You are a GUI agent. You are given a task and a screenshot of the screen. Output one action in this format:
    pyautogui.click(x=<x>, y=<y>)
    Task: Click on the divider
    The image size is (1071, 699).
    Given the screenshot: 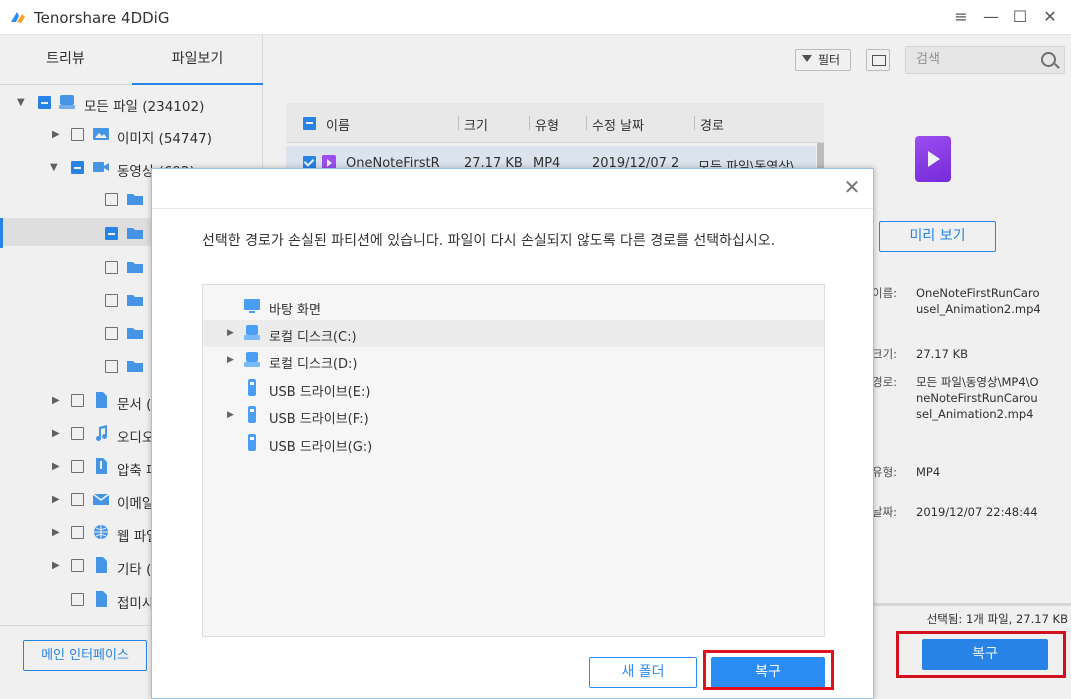 What is the action you would take?
    pyautogui.click(x=512, y=208)
    